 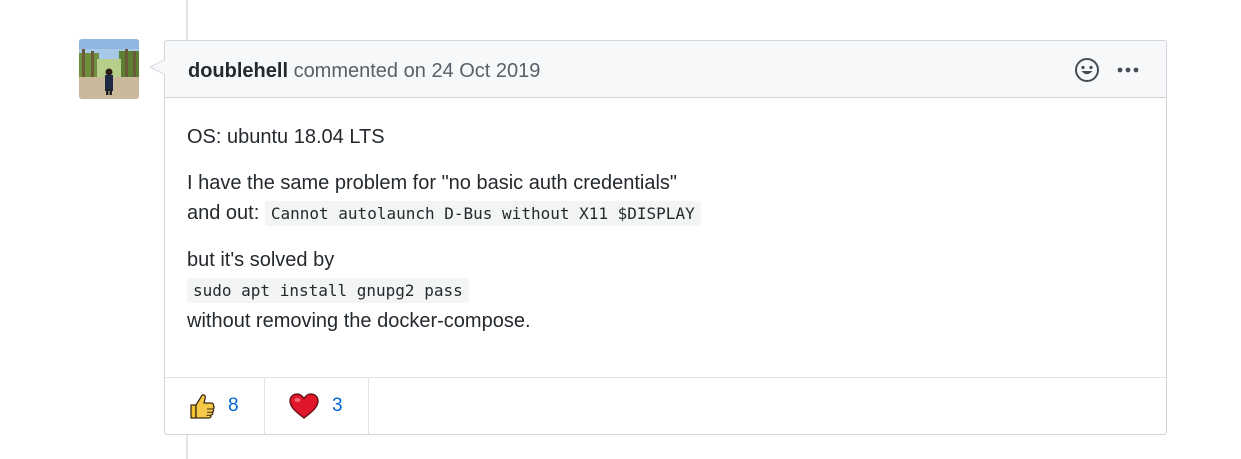 What do you see at coordinates (233, 405) in the screenshot?
I see `thumbs-up-count: 8` at bounding box center [233, 405].